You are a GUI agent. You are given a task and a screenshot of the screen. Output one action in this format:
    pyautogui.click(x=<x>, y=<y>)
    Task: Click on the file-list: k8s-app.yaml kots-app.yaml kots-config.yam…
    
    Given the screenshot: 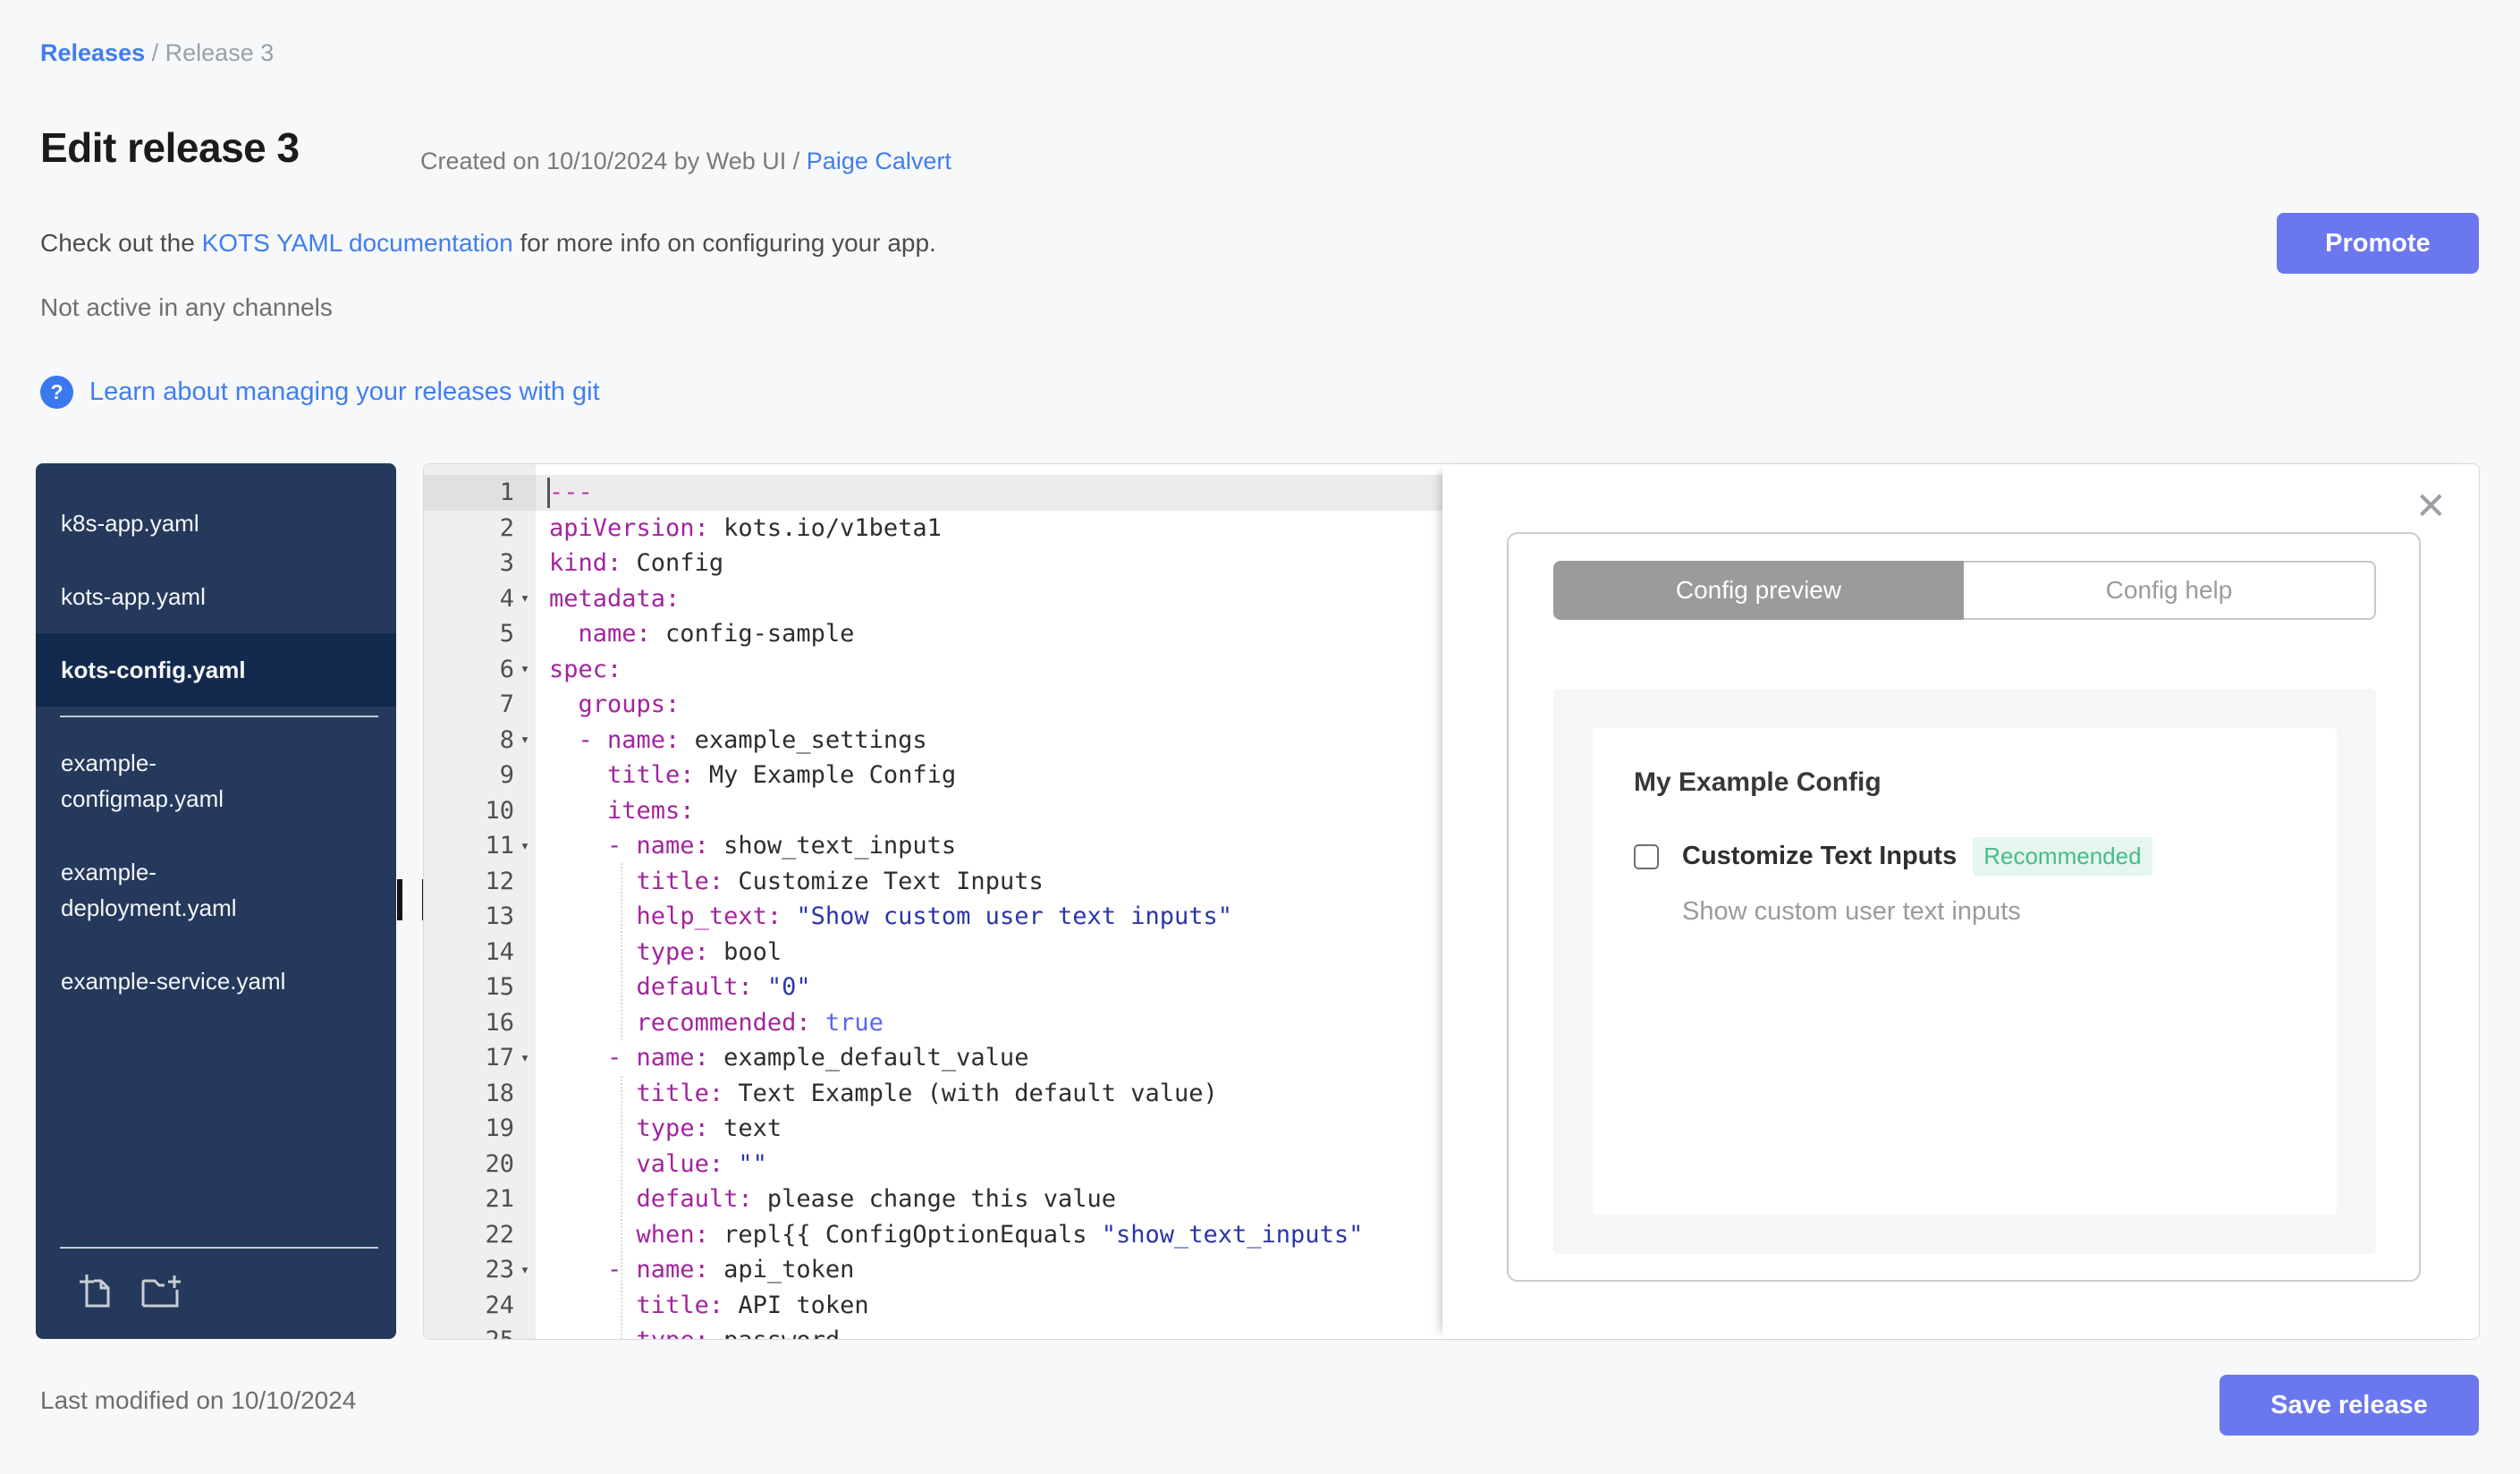 What is the action you would take?
    pyautogui.click(x=216, y=740)
    